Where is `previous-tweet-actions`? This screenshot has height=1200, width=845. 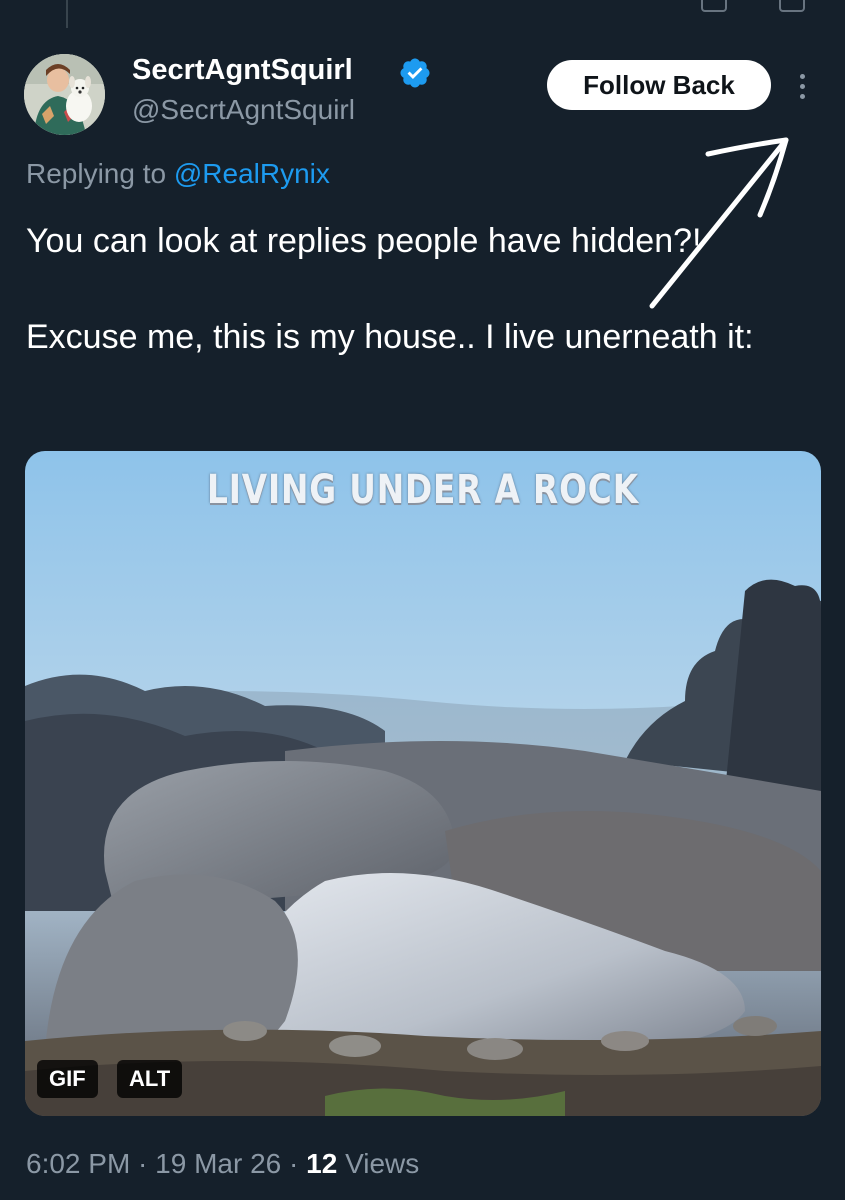 previous-tweet-actions is located at coordinates (753, 6).